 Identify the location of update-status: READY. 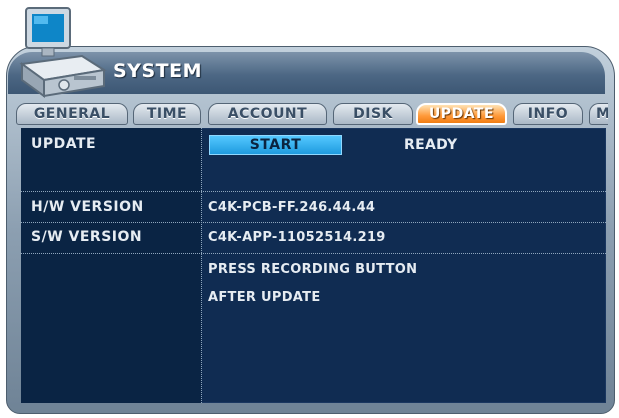
(431, 145).